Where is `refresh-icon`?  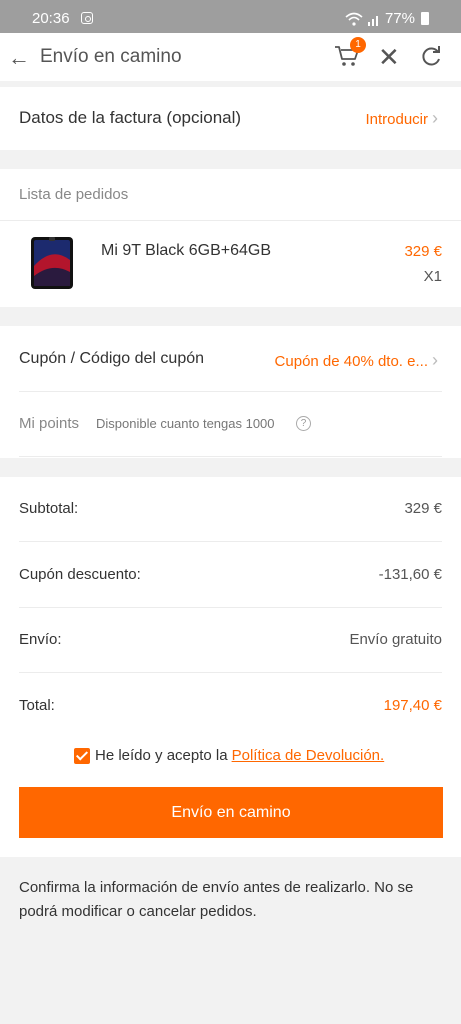
refresh-icon is located at coordinates (431, 57).